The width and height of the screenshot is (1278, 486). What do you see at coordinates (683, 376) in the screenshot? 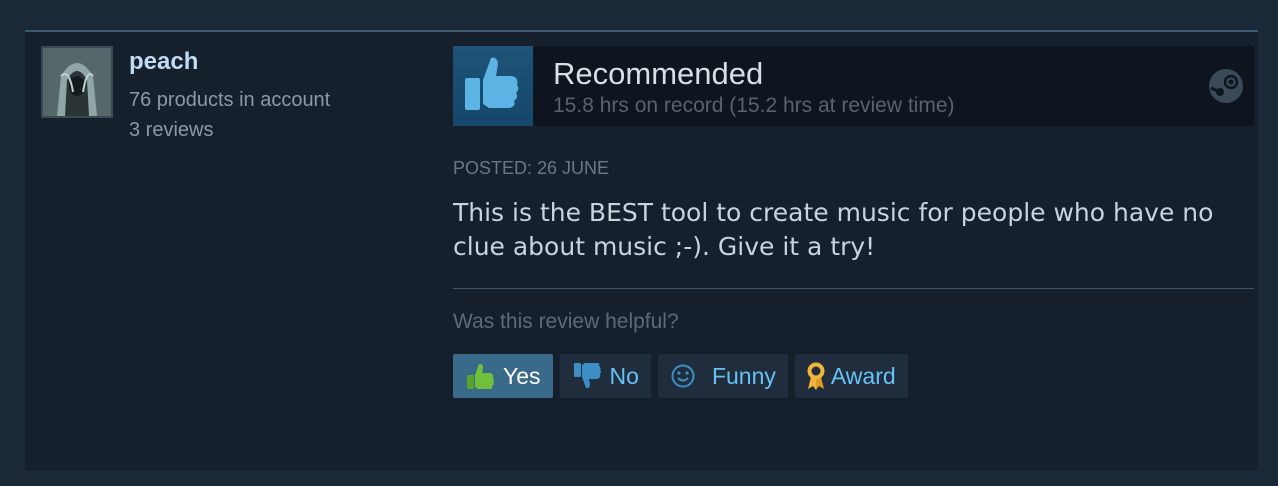
I see `smiley-icon` at bounding box center [683, 376].